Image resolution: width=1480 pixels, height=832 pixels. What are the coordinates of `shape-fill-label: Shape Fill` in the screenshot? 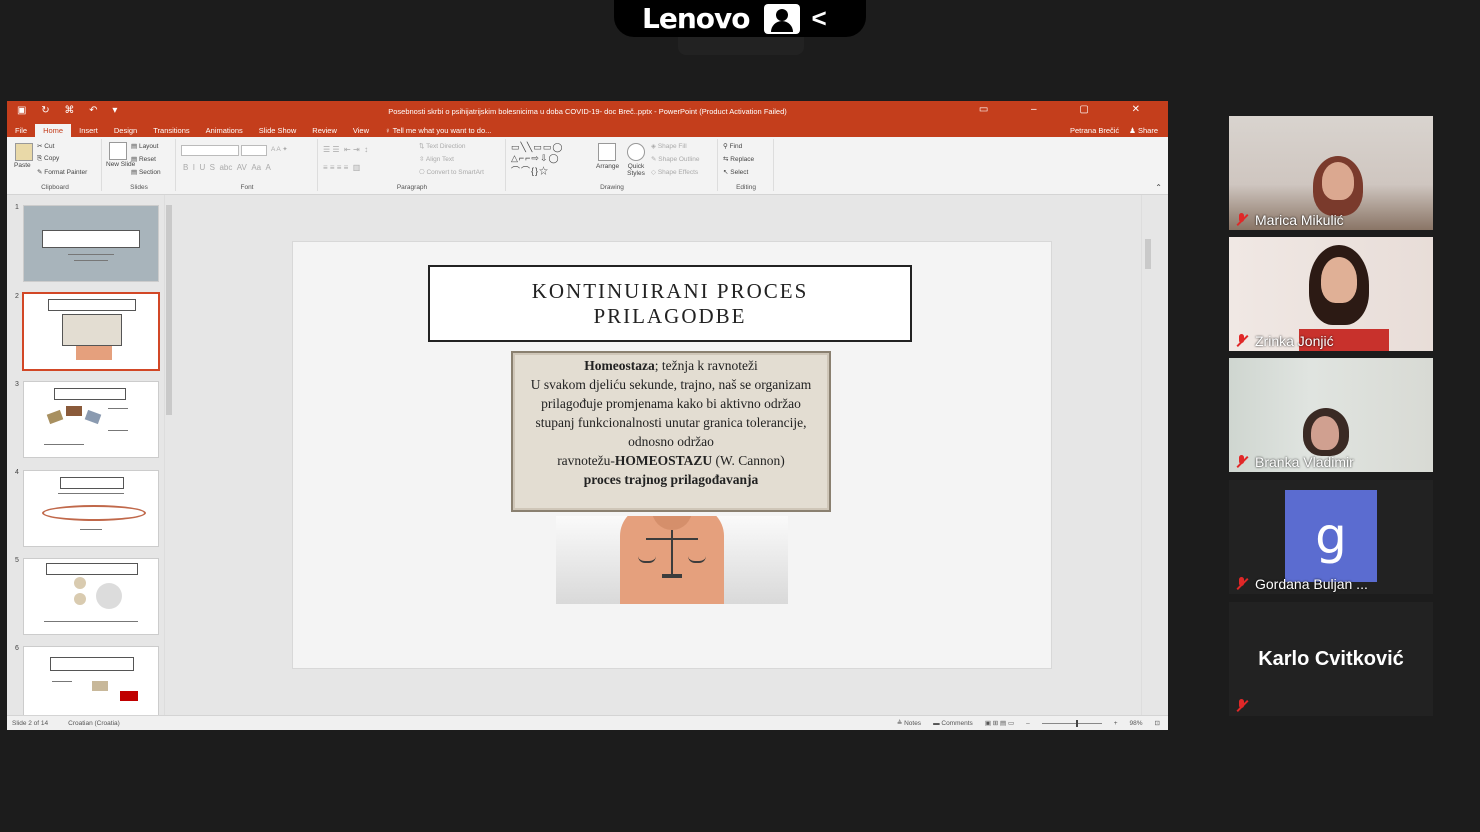 It's located at (672, 146).